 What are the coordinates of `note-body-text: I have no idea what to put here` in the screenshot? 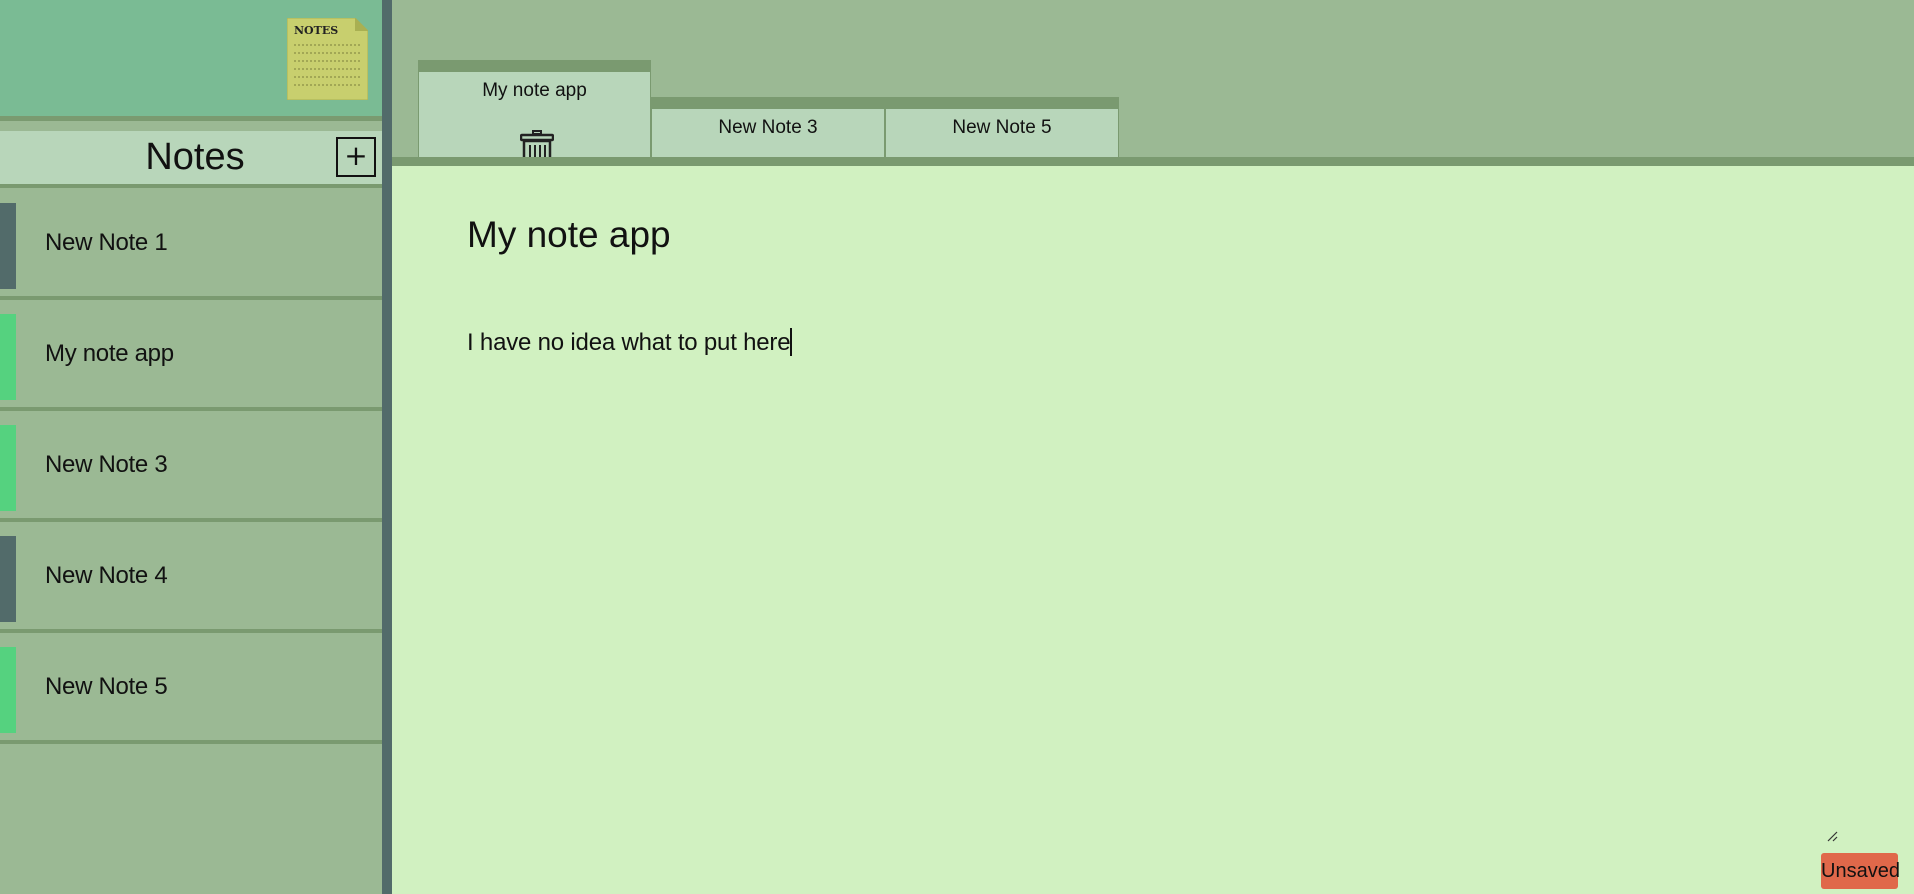 It's located at (629, 342).